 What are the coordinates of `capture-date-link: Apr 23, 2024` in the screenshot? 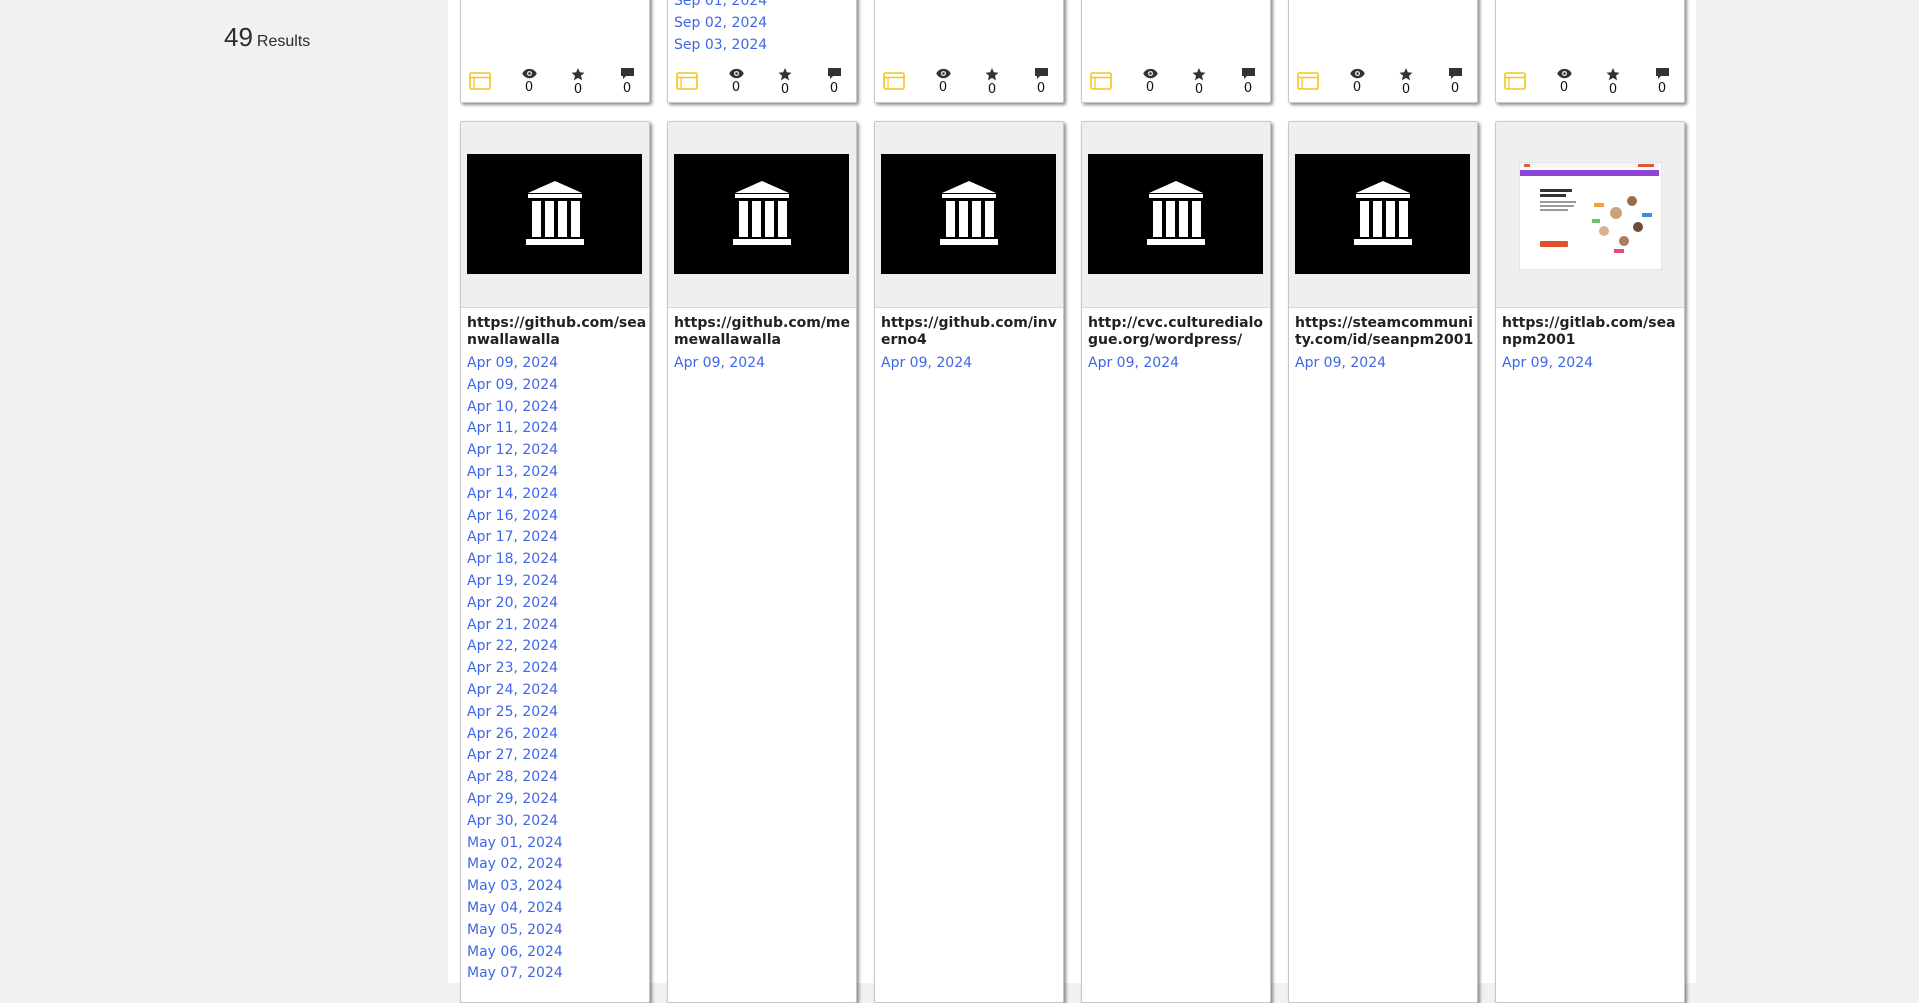 It's located at (515, 669).